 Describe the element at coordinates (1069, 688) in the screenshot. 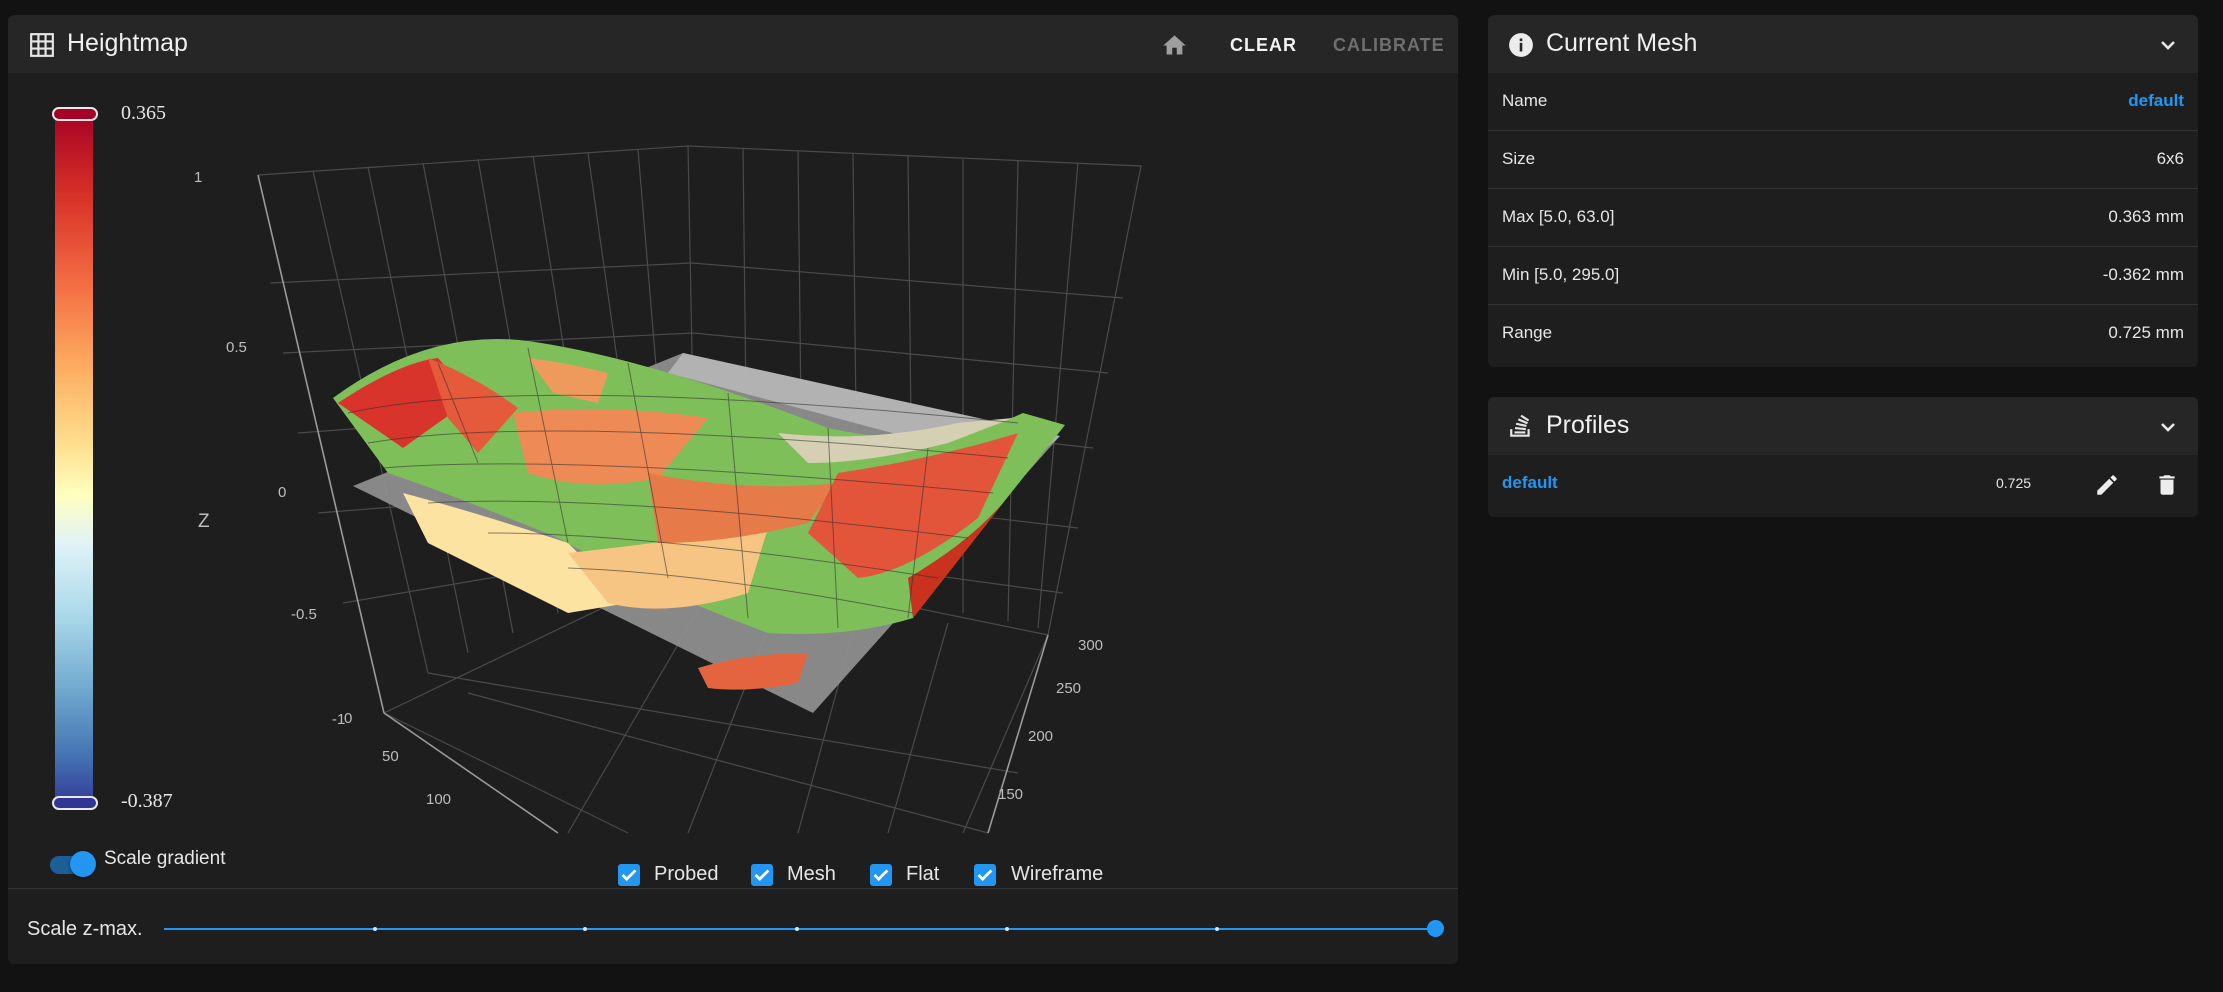

I see `y-tick: 250` at that location.